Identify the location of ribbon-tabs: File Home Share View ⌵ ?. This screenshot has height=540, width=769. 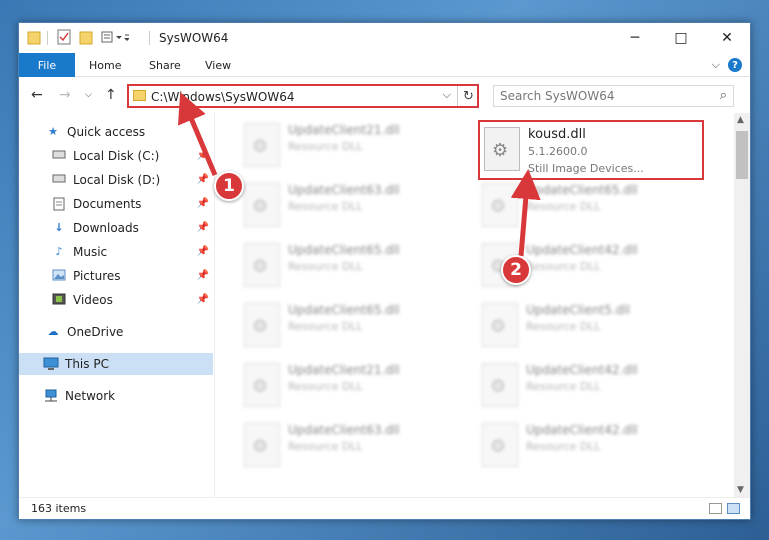
(384, 65).